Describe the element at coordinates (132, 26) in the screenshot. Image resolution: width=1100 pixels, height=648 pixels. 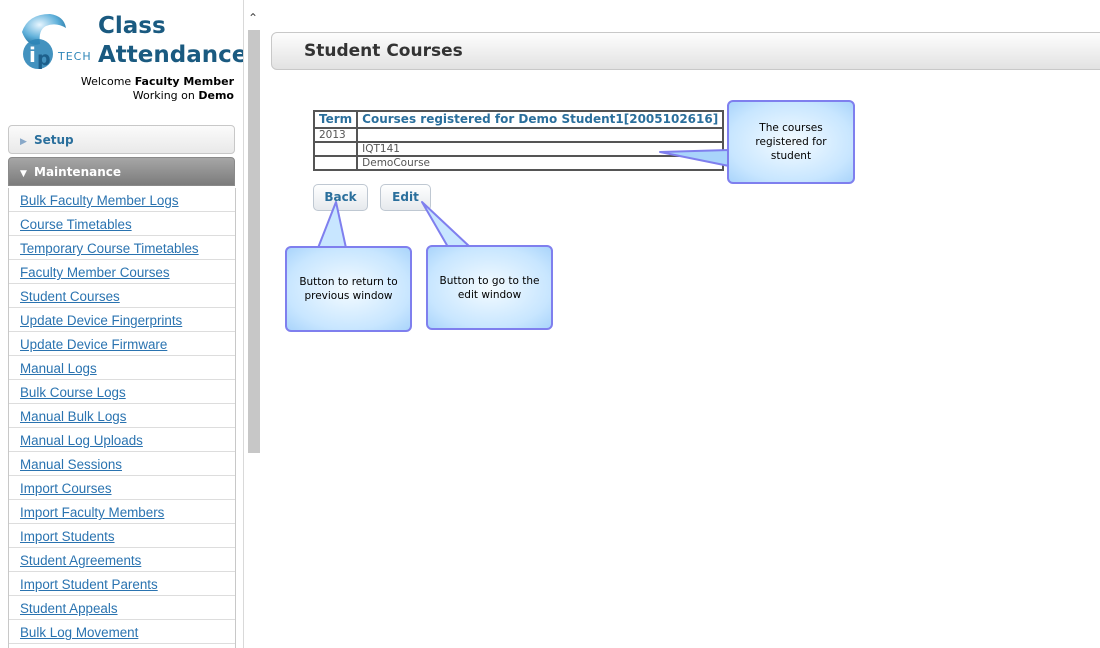
I see `app-title-line1: Class` at that location.